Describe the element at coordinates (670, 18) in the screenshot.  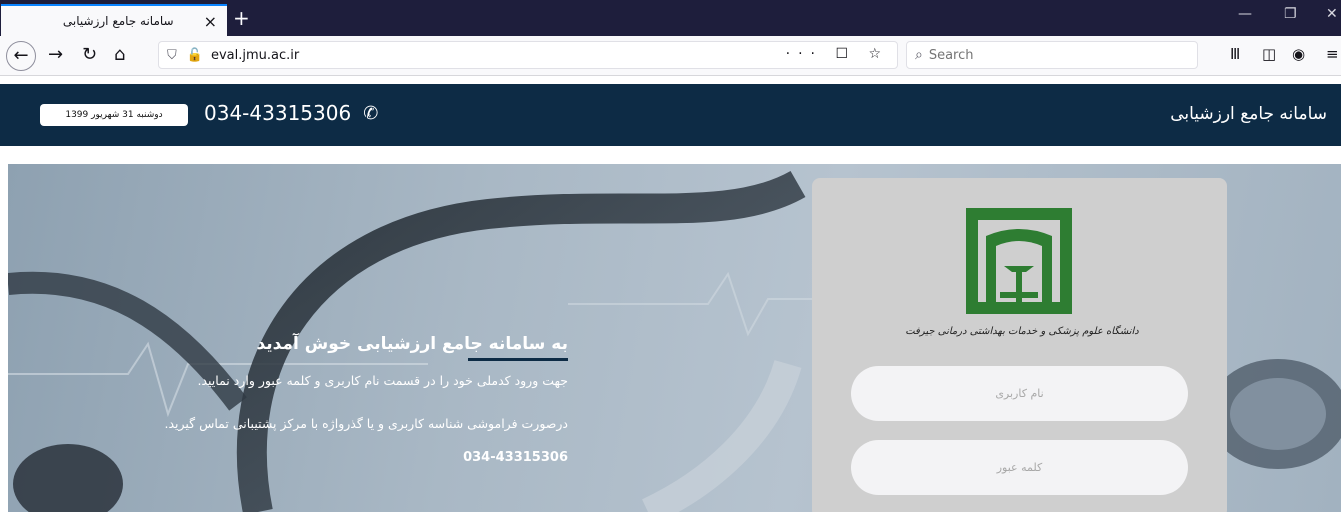
I see `browser-tab-bar: سامانه جامع ارزشیابی × + — ❐ ✕` at that location.